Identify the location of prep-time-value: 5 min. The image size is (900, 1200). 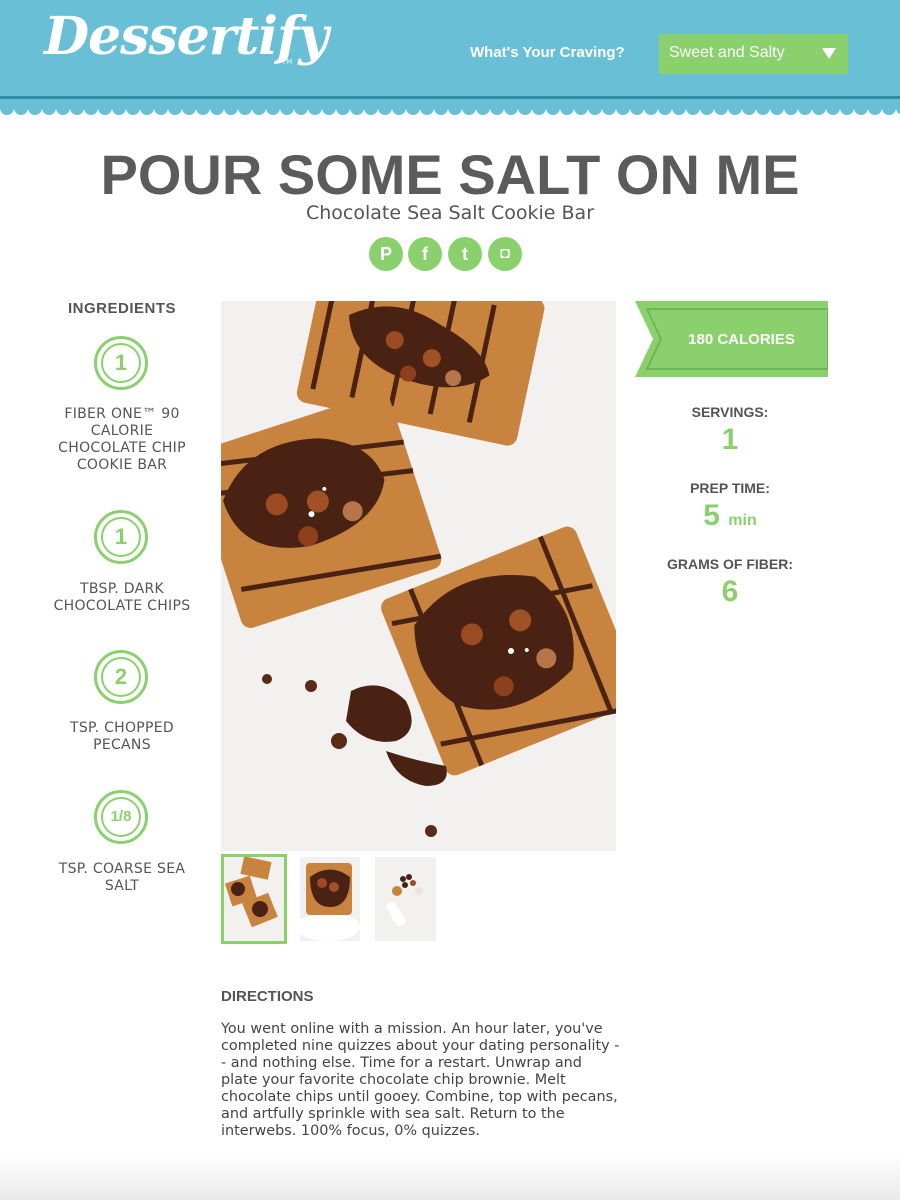
(730, 516).